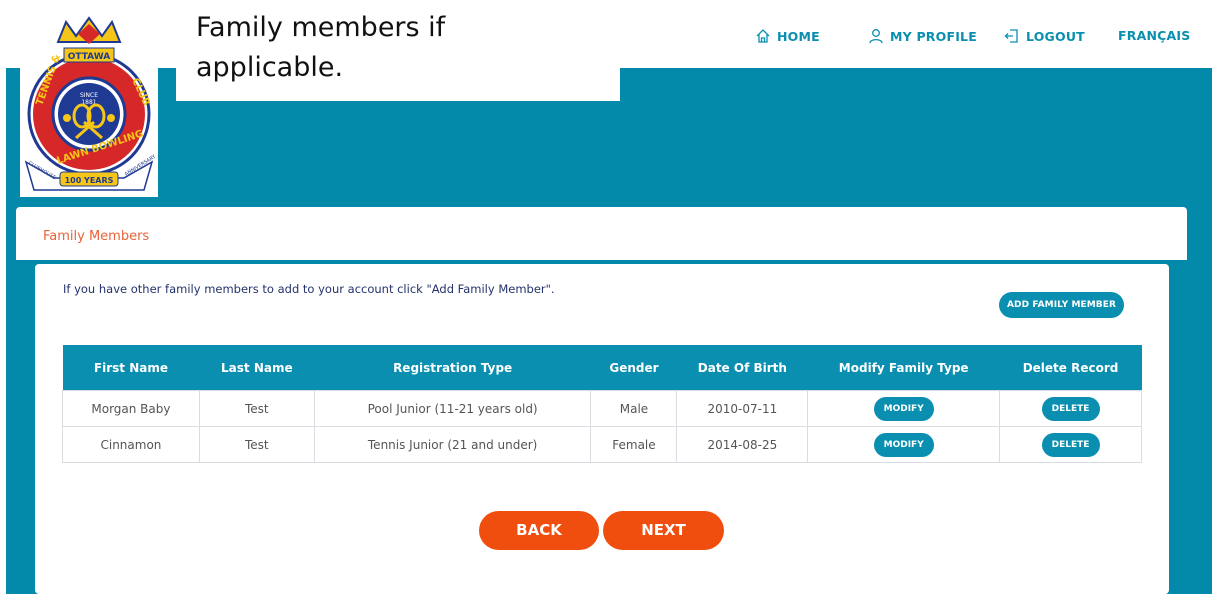  Describe the element at coordinates (933, 36) in the screenshot. I see `nav-profile-label: MY PROFILE` at that location.